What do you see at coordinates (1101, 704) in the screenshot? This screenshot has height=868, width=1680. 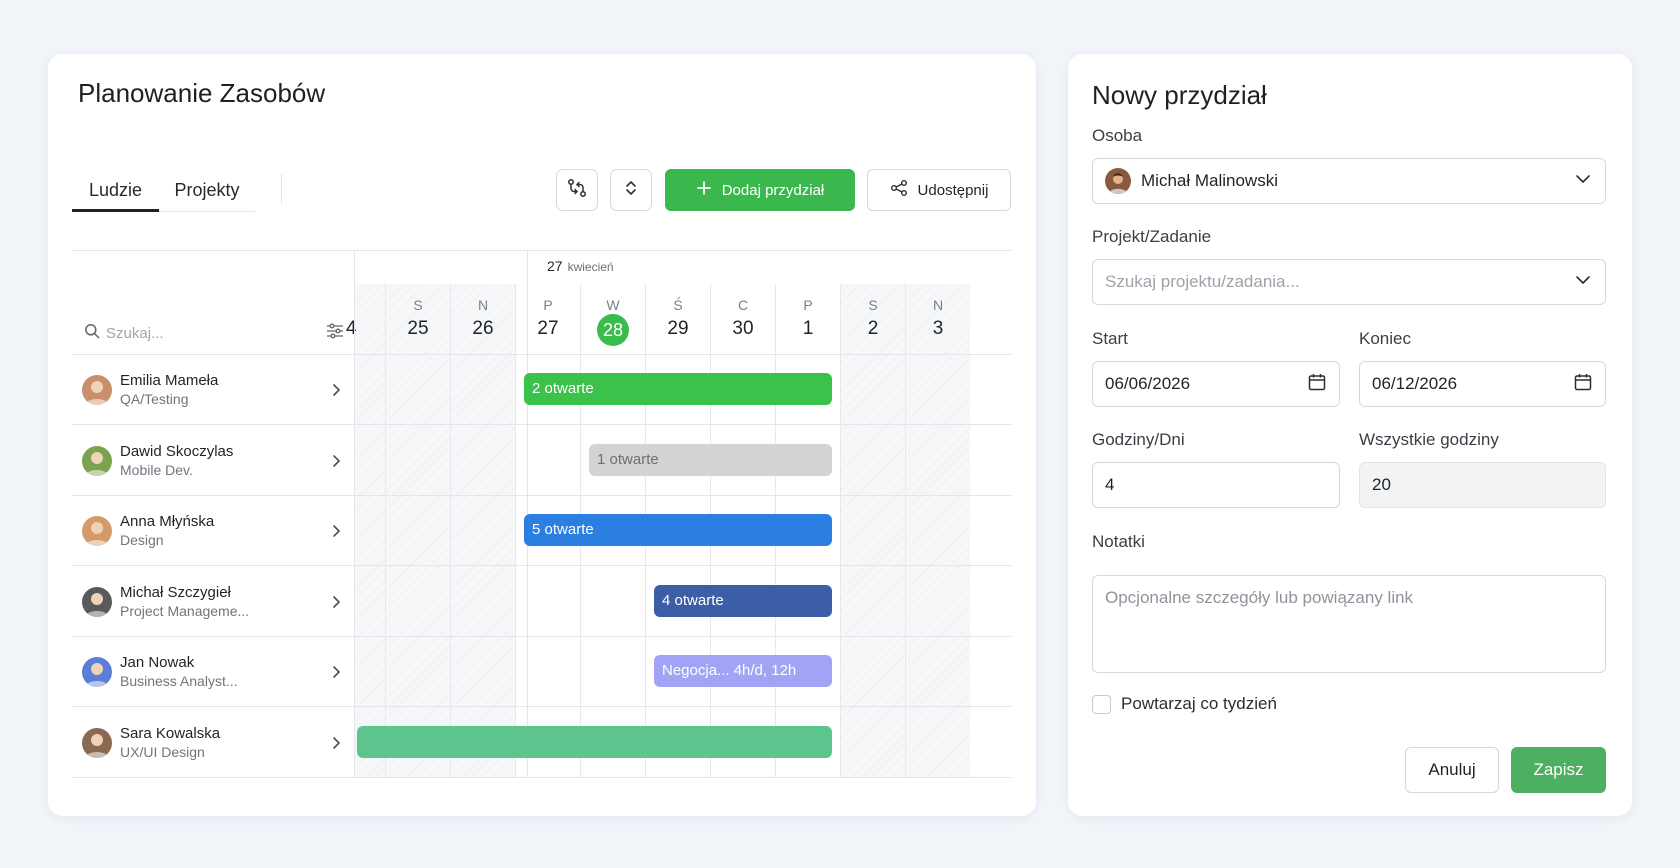 I see `repeat-weekly-checkbox` at bounding box center [1101, 704].